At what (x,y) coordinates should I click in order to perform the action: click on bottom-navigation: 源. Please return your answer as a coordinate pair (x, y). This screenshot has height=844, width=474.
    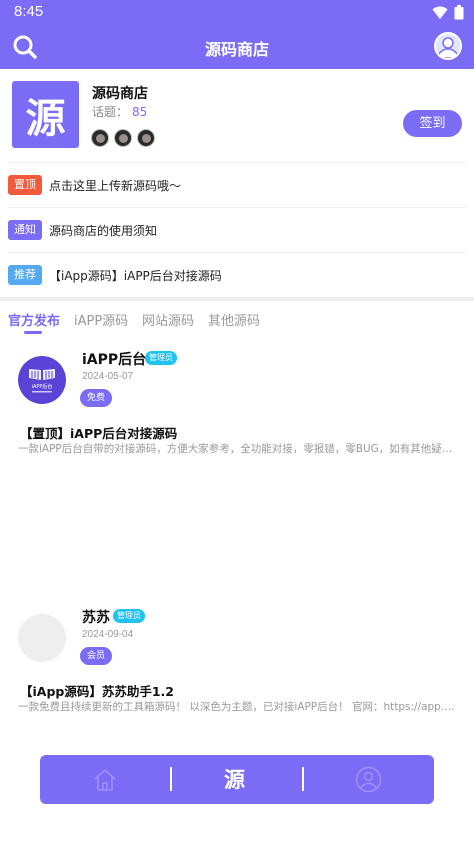
    Looking at the image, I should click on (237, 779).